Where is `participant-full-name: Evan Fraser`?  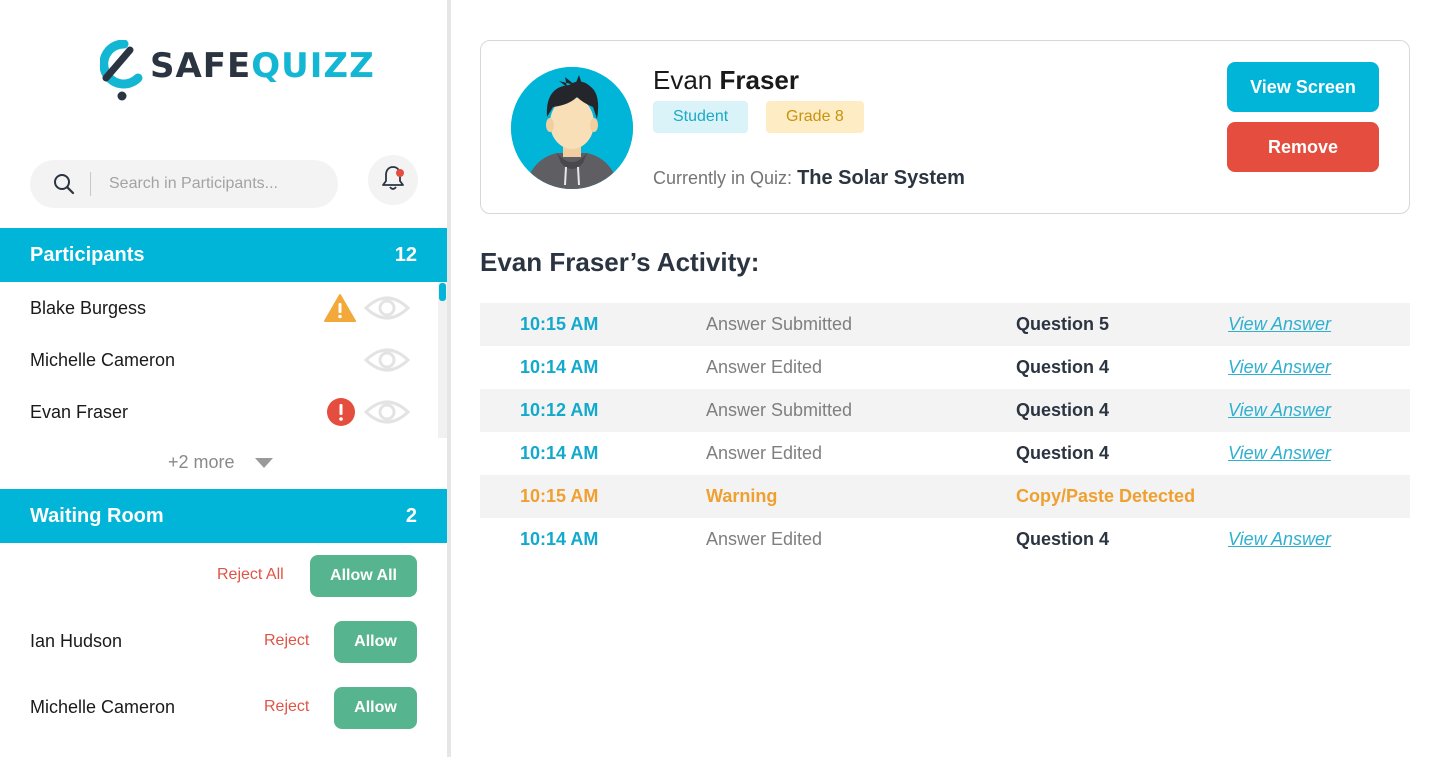
participant-full-name: Evan Fraser is located at coordinates (726, 80).